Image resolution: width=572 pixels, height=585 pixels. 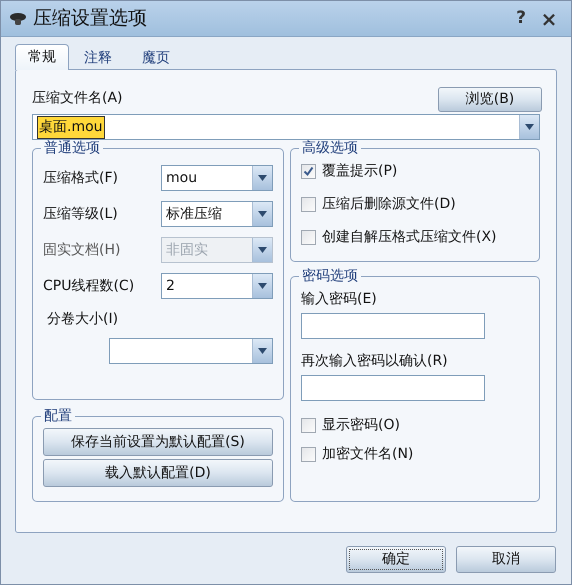 I want to click on group-title: 配置, so click(x=58, y=416).